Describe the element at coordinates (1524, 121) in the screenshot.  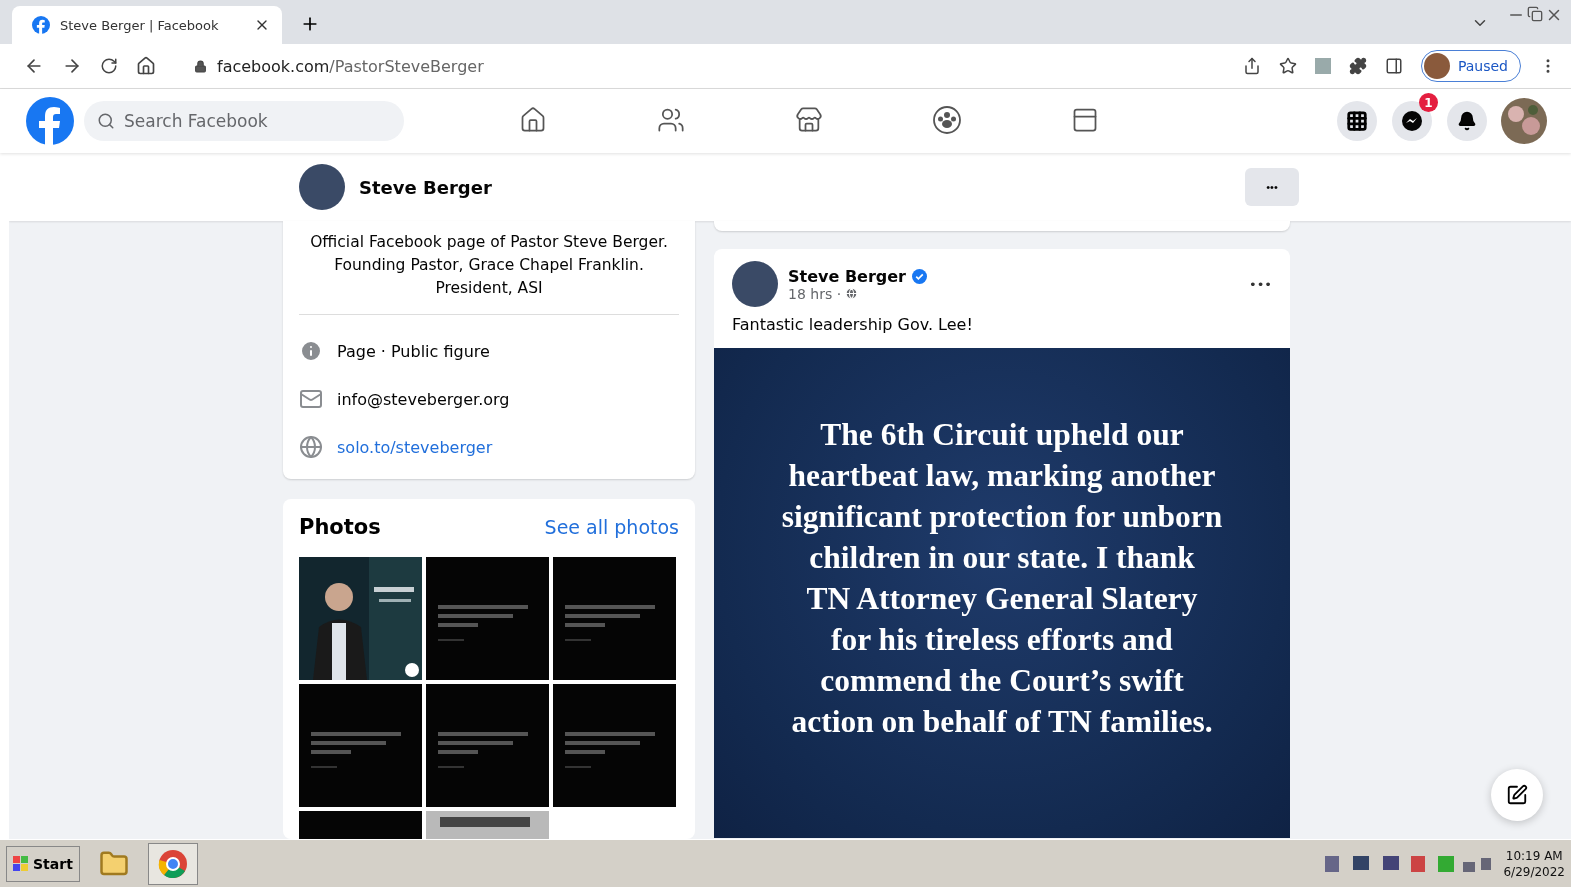
I see `account-avatar` at that location.